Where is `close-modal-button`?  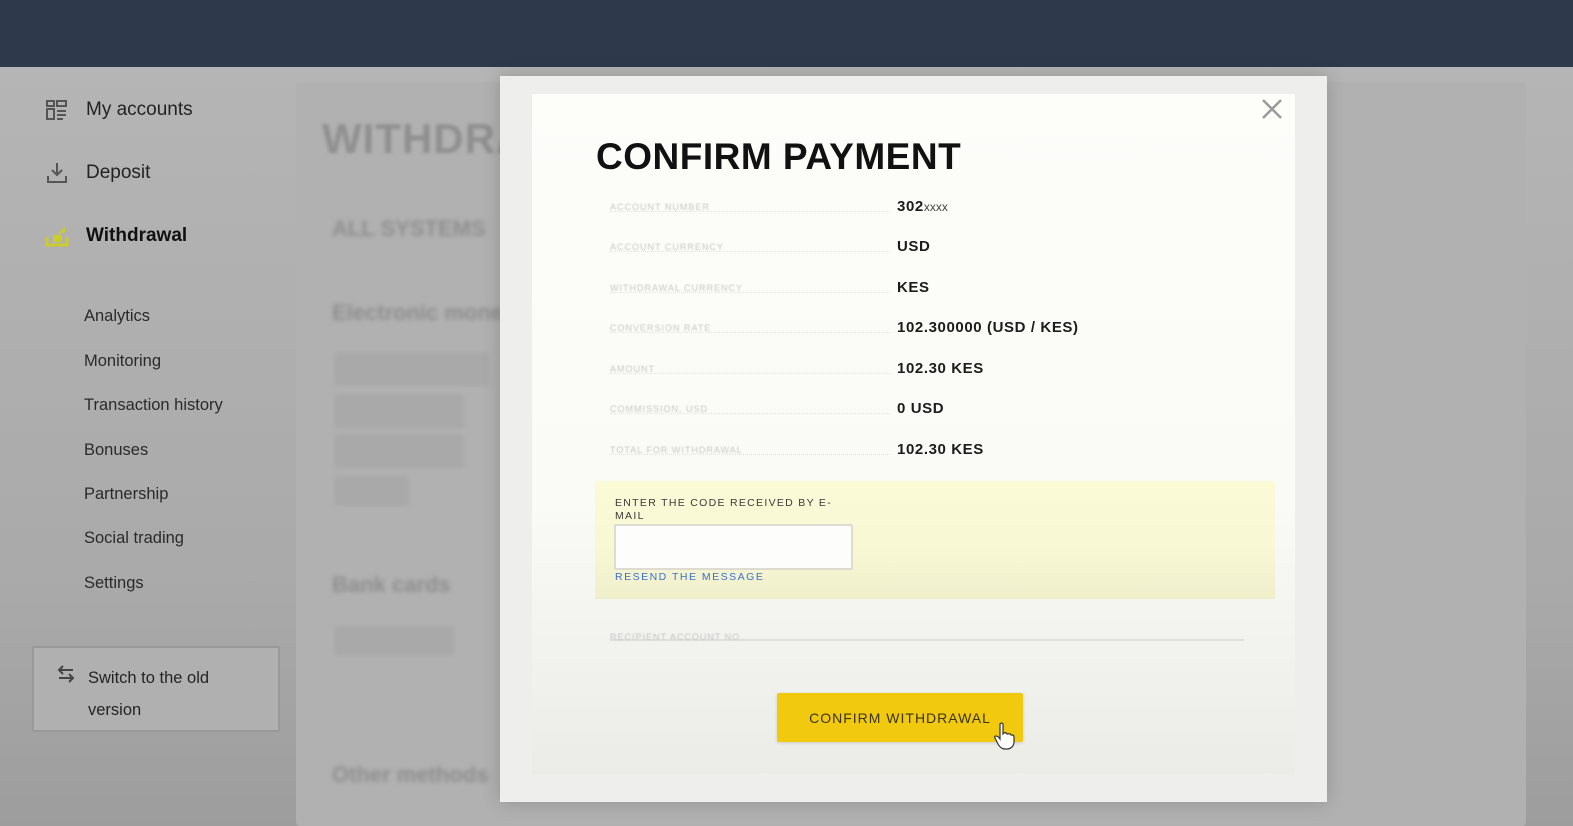 close-modal-button is located at coordinates (1272, 111).